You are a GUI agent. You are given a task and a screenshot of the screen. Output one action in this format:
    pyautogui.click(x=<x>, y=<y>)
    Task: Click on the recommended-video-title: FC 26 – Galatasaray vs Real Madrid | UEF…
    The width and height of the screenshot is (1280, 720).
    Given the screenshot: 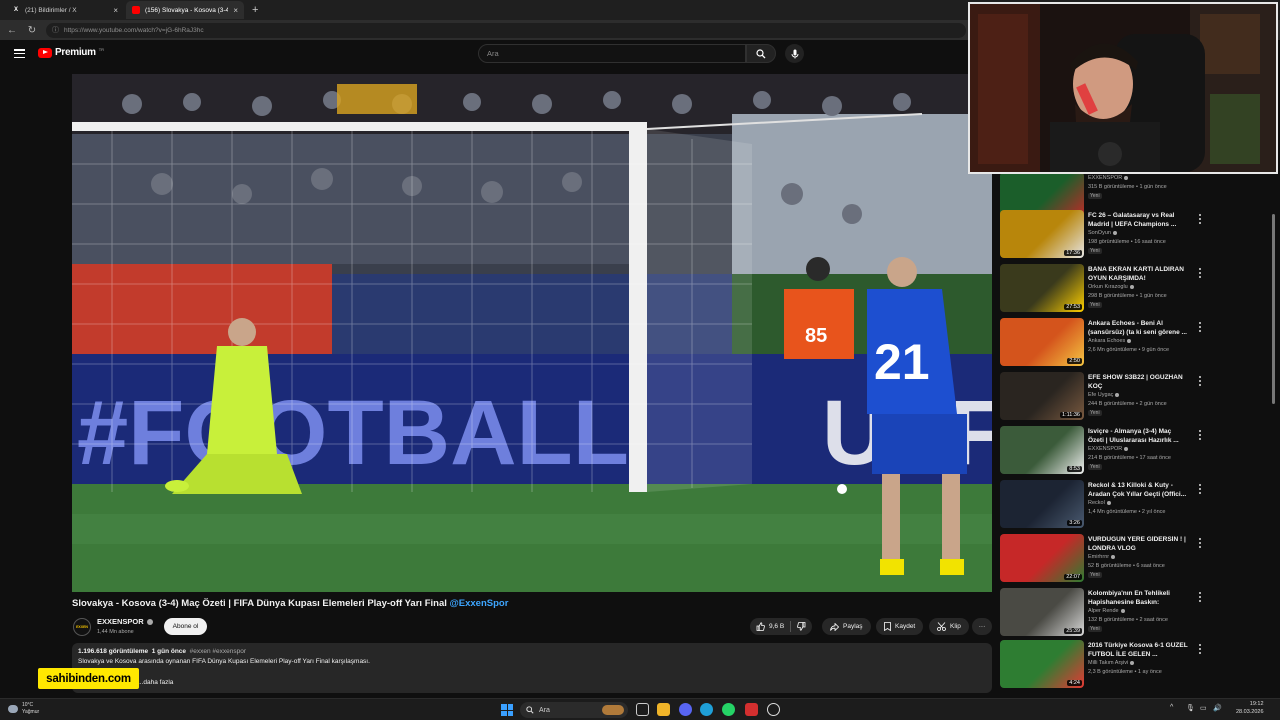 What is the action you would take?
    pyautogui.click(x=1138, y=220)
    